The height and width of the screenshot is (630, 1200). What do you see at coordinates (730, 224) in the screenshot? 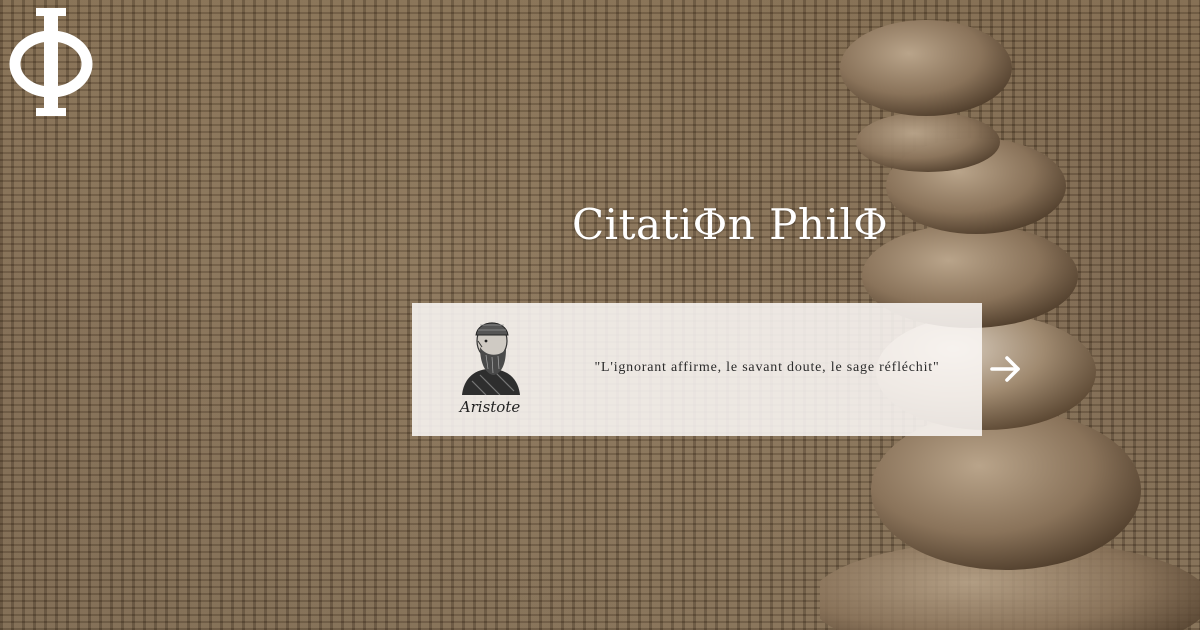
I see `site-title: CitatiΦn PhilΦ` at bounding box center [730, 224].